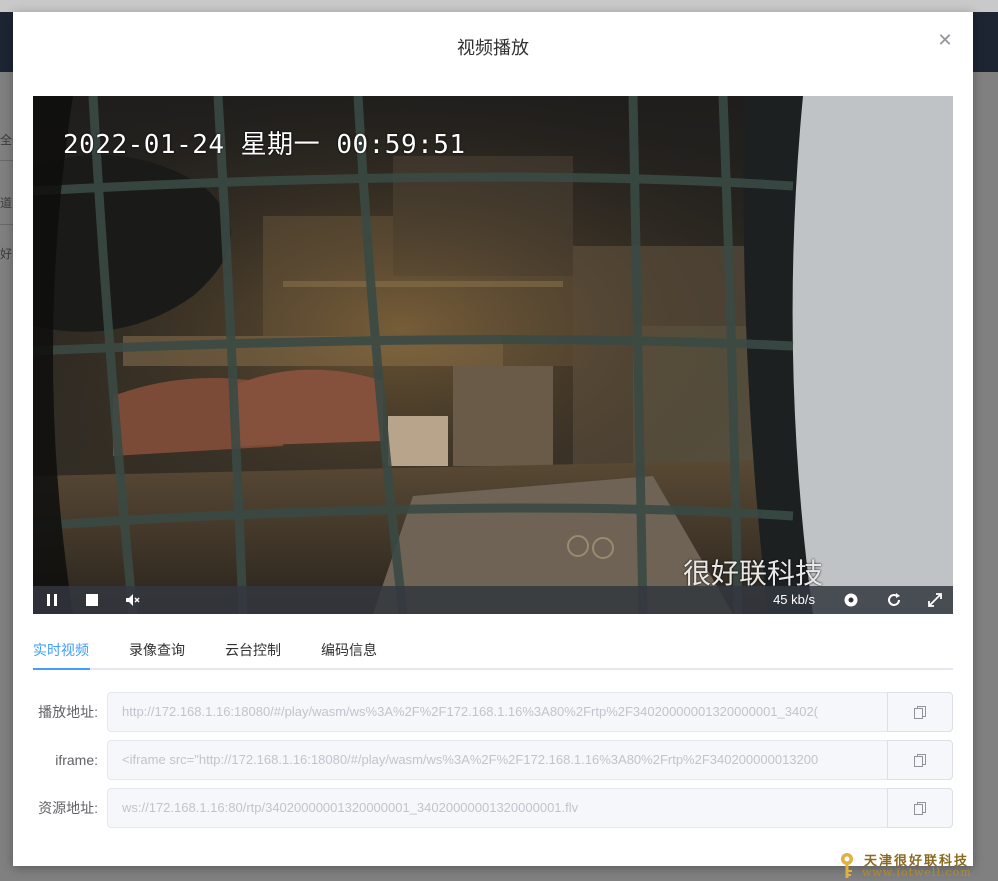 The width and height of the screenshot is (998, 881). I want to click on watermark: 天津很好联科技 www.iotwell.com, so click(916, 865).